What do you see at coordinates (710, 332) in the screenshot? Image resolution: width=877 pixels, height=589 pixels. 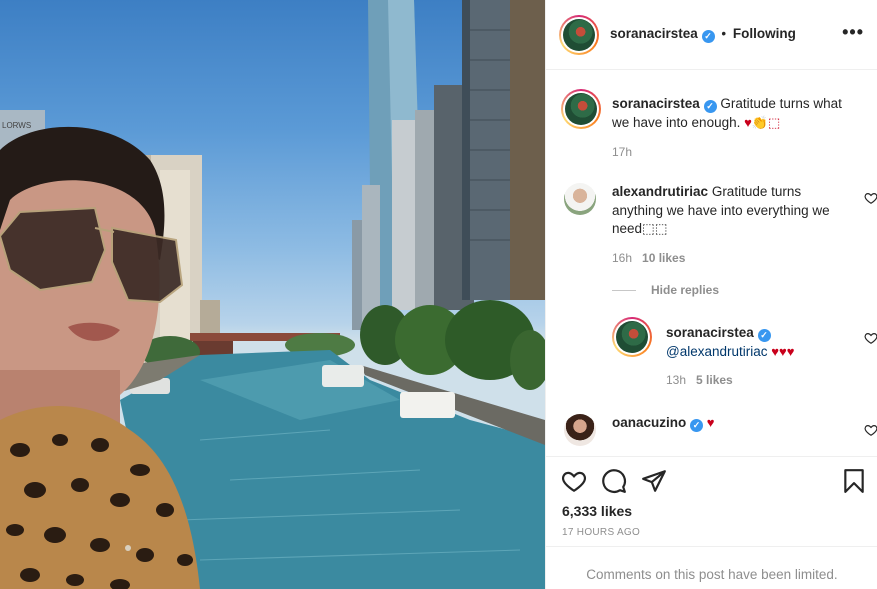 I see `reply-username: soranacirstea` at bounding box center [710, 332].